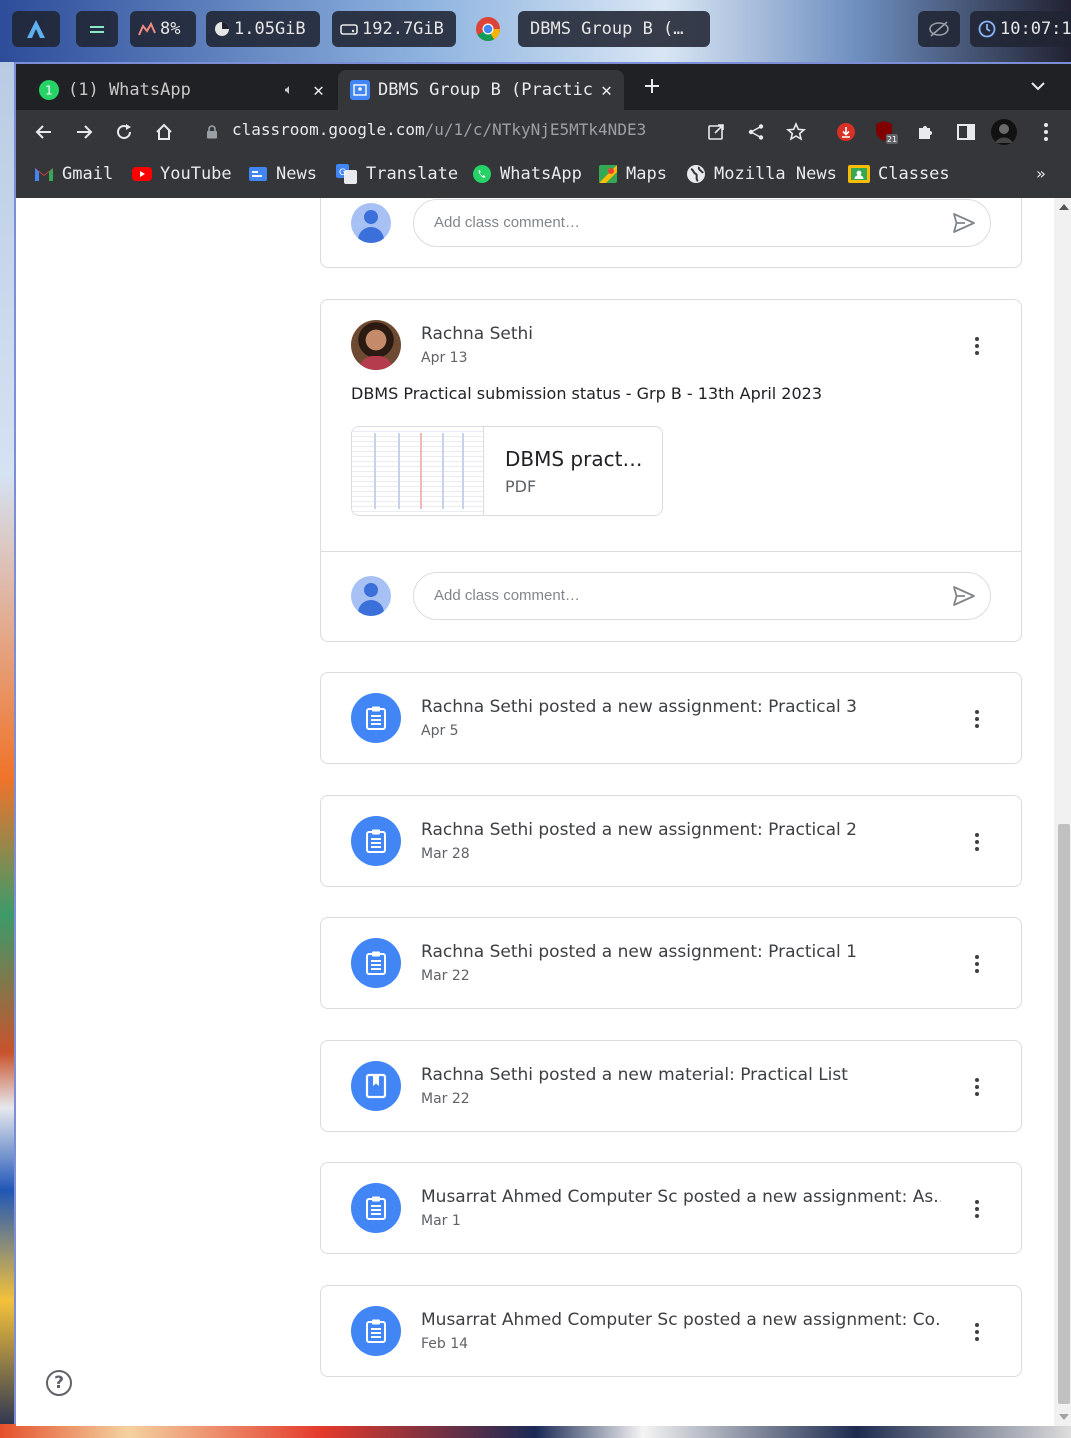  I want to click on classroom-tab-icon, so click(360, 90).